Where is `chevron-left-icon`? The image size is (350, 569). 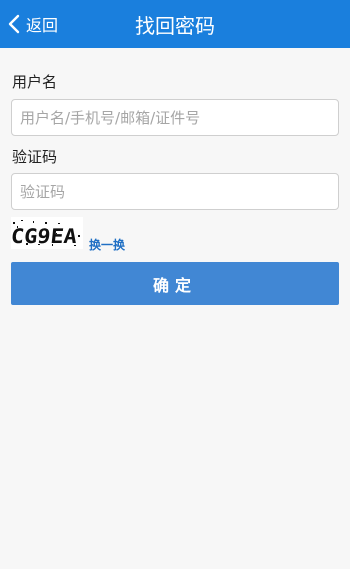 chevron-left-icon is located at coordinates (14, 24).